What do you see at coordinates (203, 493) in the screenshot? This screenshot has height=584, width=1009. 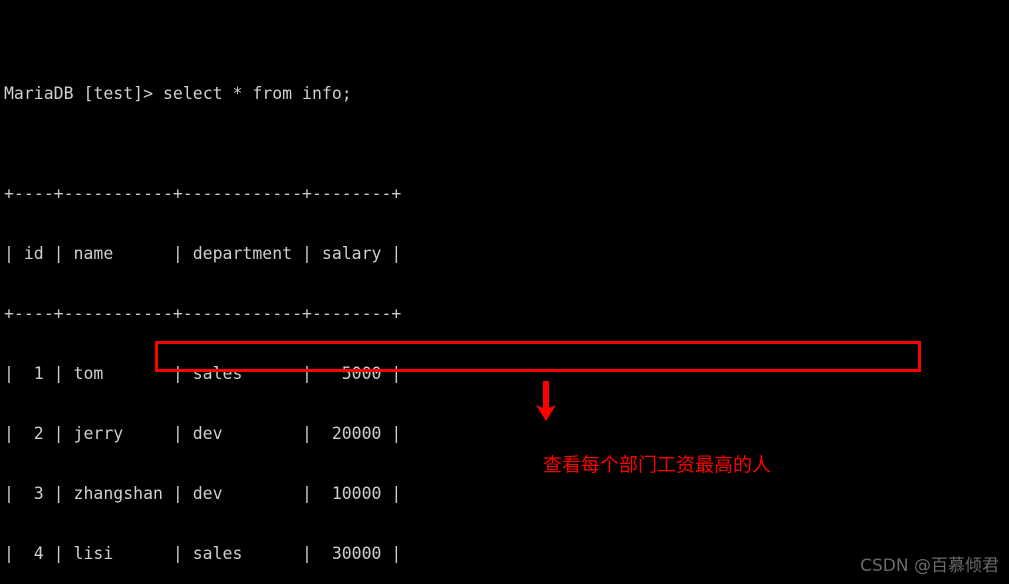 I see `table-row: | 3 | zhangshan | dev | 10000 |` at bounding box center [203, 493].